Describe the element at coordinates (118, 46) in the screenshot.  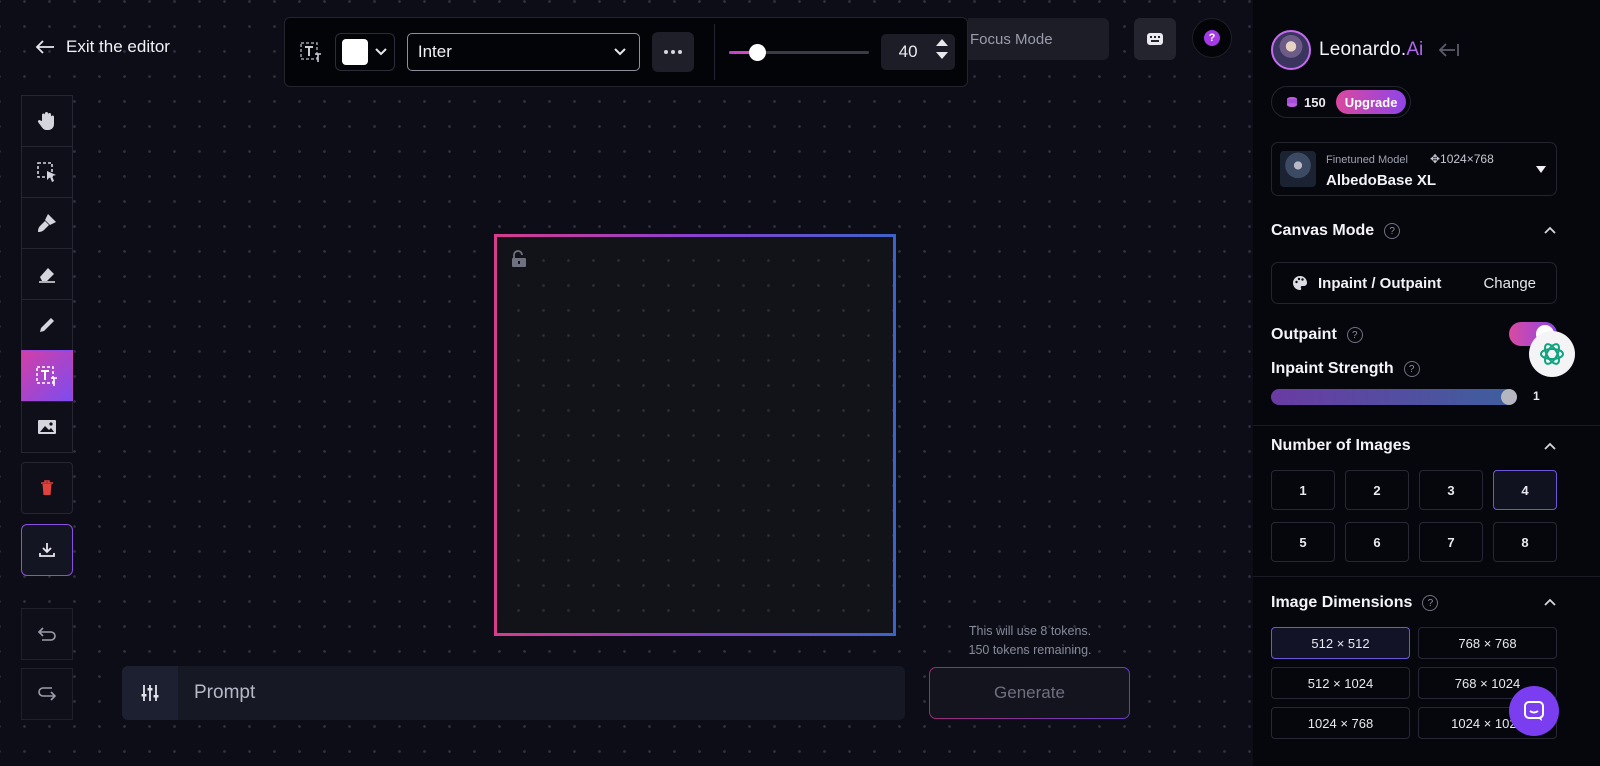
I see `exit-editor-label: Exit the editor` at that location.